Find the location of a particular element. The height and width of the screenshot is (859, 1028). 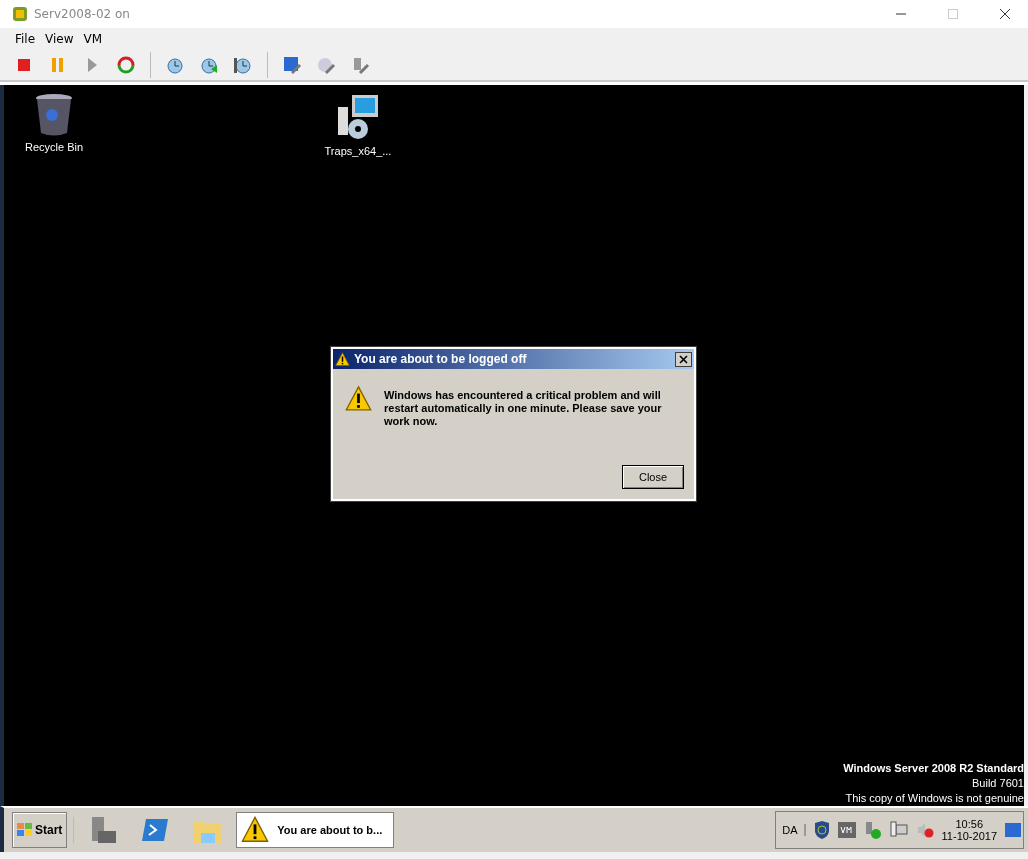

revert-icon is located at coordinates (209, 65).